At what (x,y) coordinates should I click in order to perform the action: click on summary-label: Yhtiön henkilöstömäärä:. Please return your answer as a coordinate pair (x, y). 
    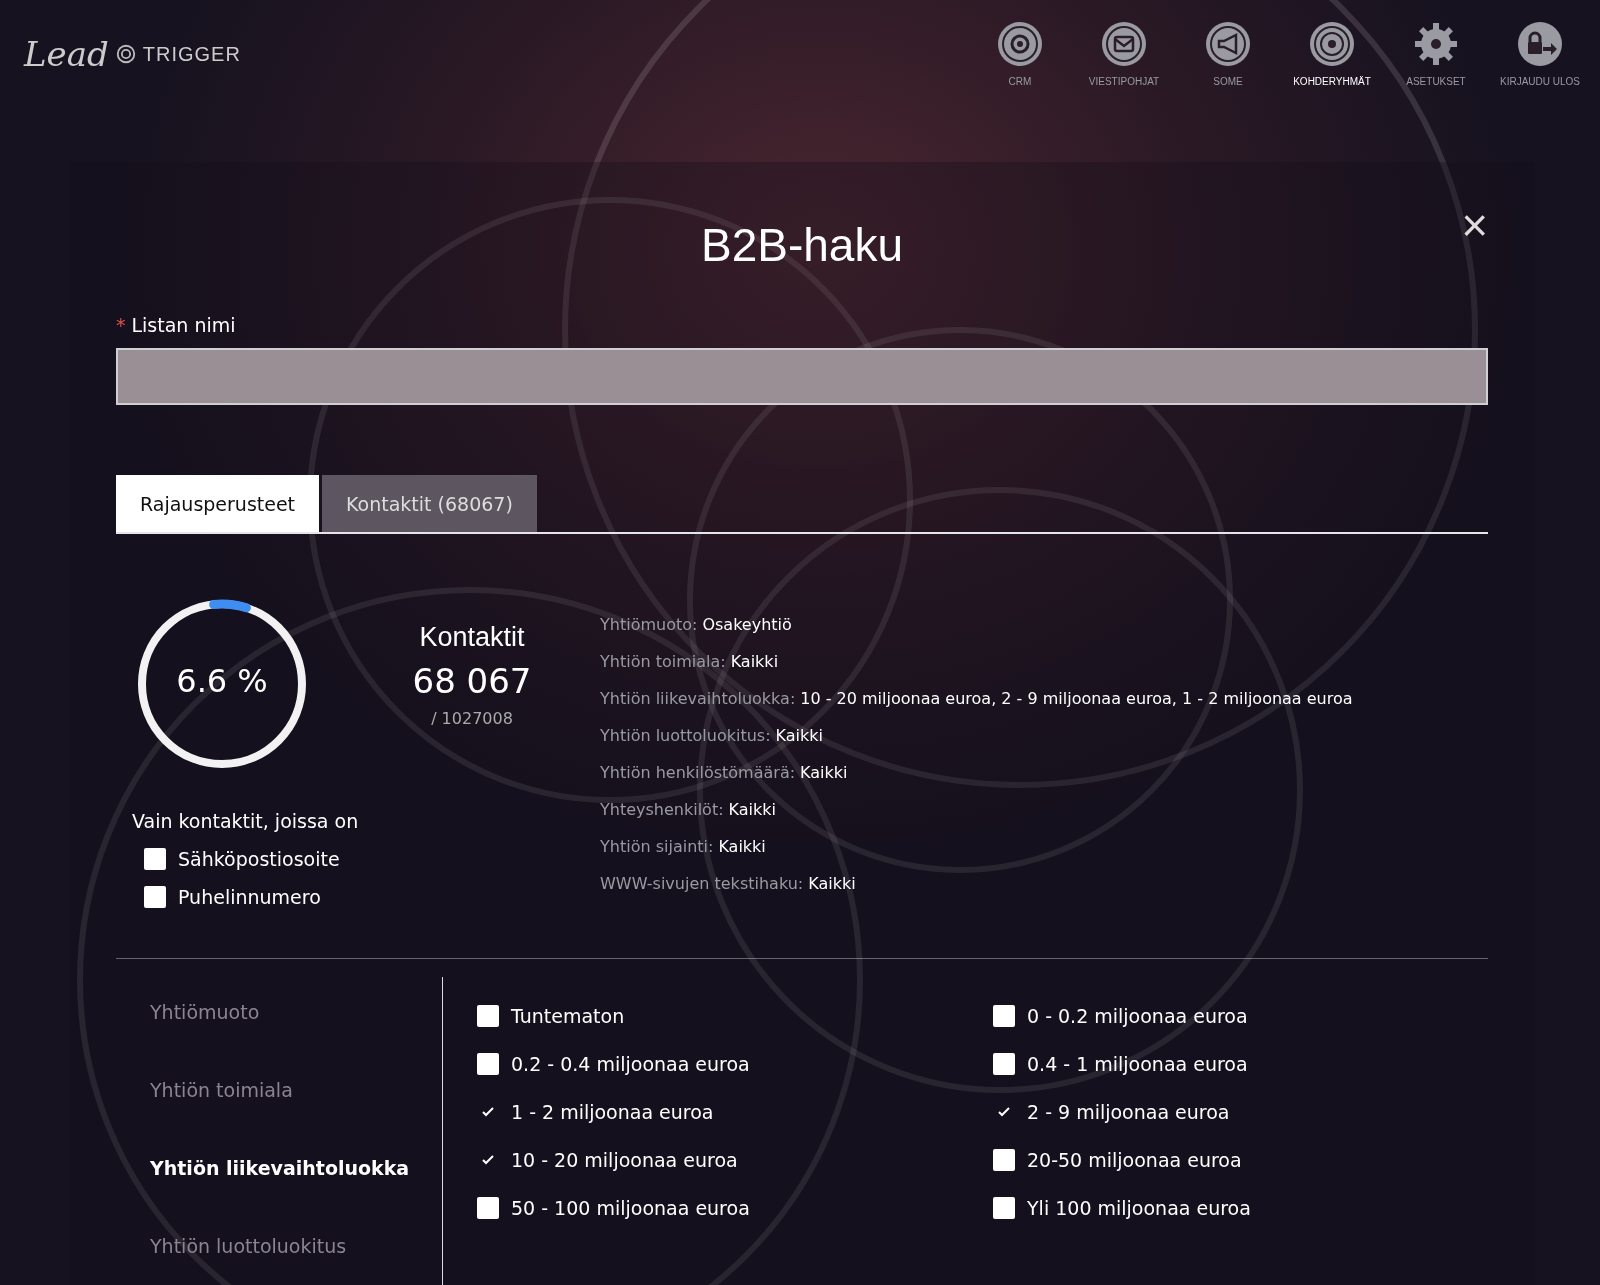
    Looking at the image, I should click on (698, 772).